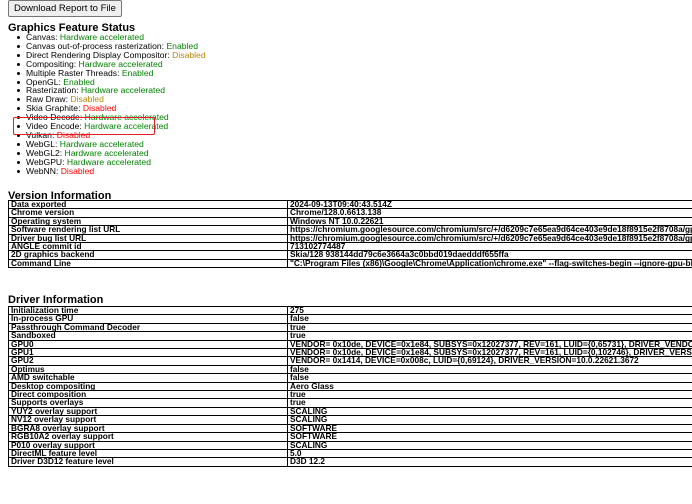 The height and width of the screenshot is (504, 692). Describe the element at coordinates (148, 361) in the screenshot. I see `row-key: GPU2` at that location.